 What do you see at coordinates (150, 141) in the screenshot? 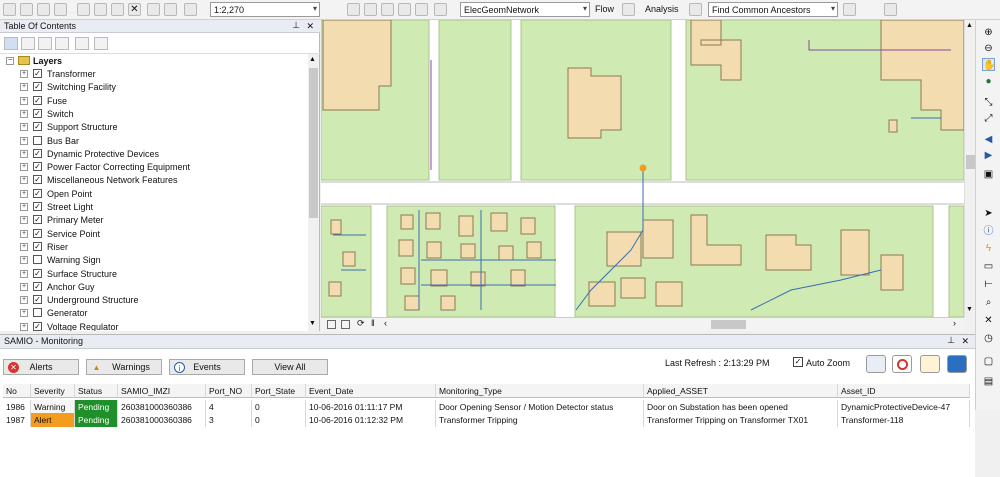
I see `layer-item: + Bus Bar` at bounding box center [150, 141].